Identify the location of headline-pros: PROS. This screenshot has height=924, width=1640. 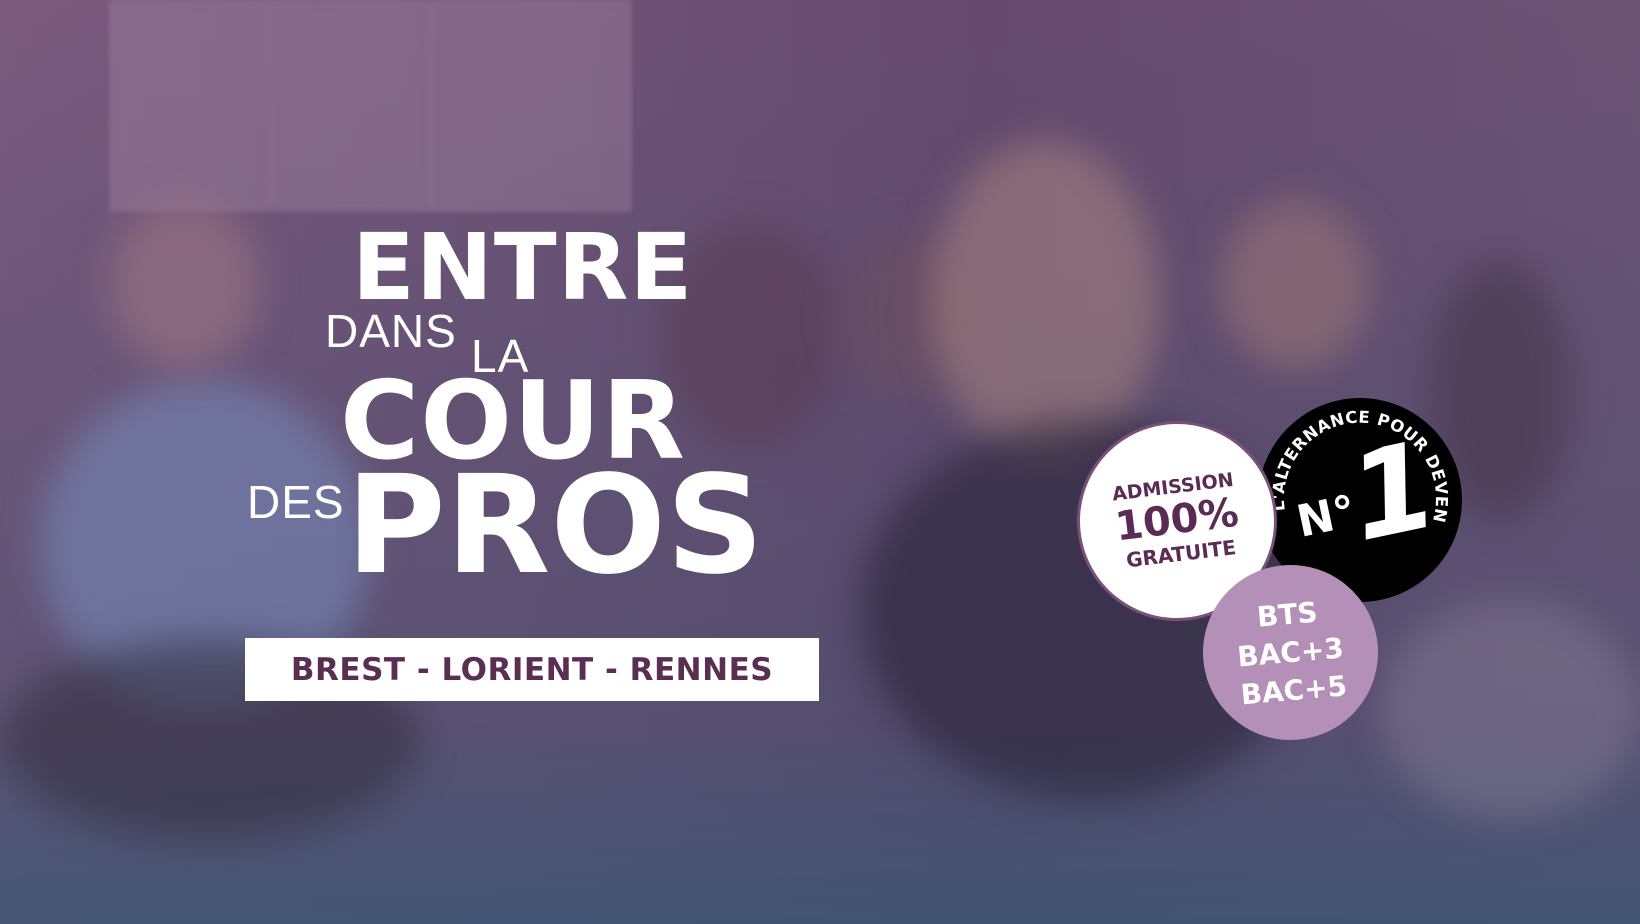
(555, 526).